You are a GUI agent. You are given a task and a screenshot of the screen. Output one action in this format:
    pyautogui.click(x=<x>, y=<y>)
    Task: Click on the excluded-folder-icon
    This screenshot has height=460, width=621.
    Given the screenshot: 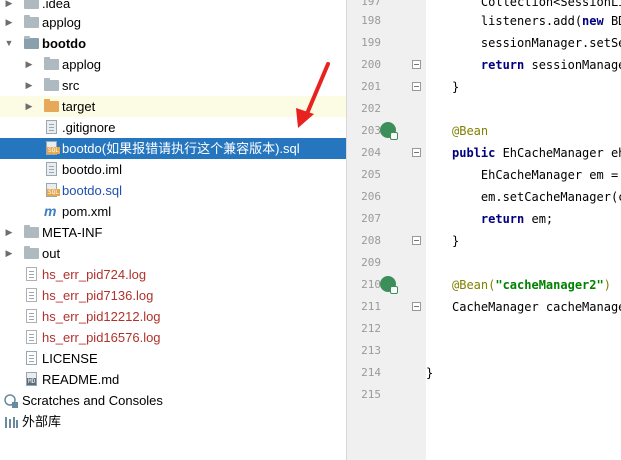 What is the action you would take?
    pyautogui.click(x=52, y=106)
    